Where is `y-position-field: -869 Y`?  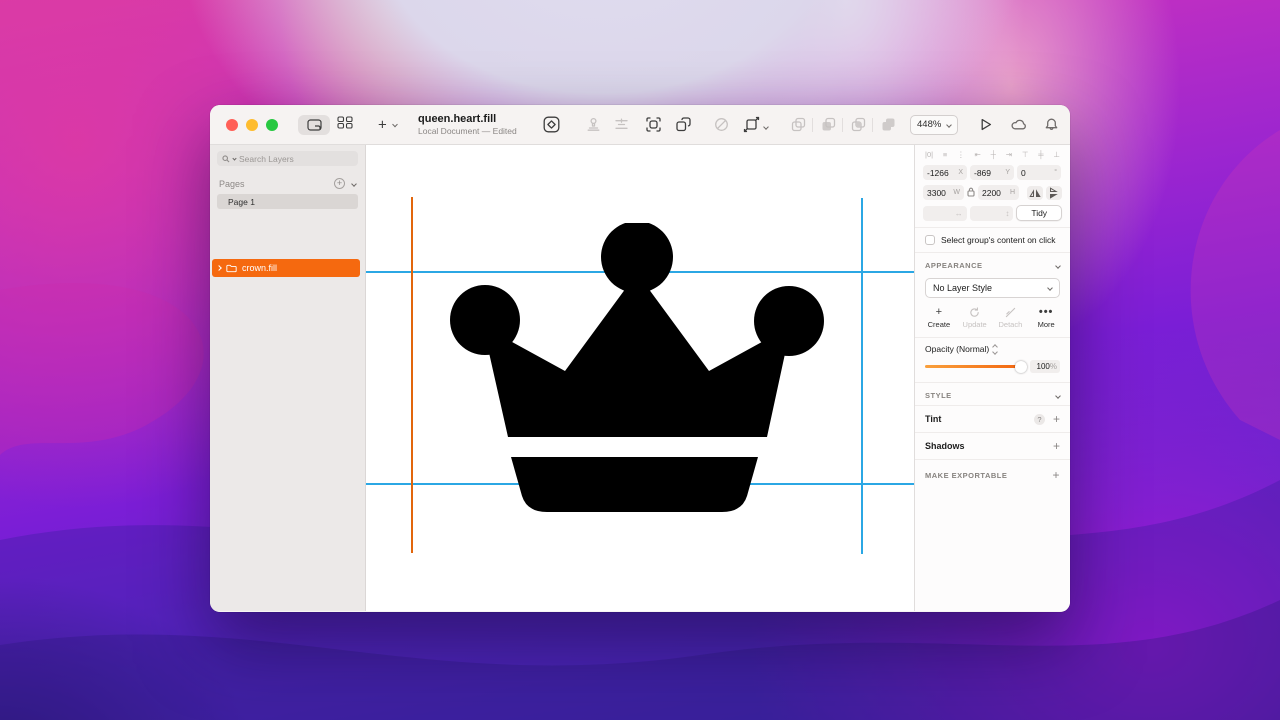 y-position-field: -869 Y is located at coordinates (992, 172).